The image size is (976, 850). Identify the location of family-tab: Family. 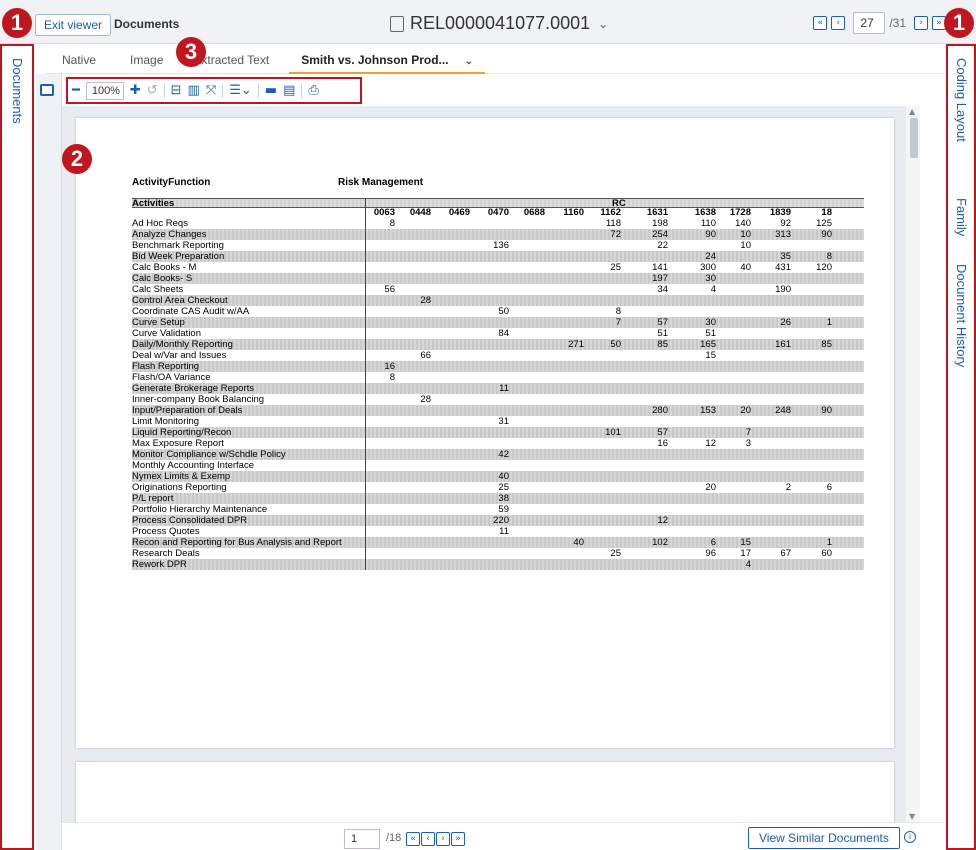
(961, 217).